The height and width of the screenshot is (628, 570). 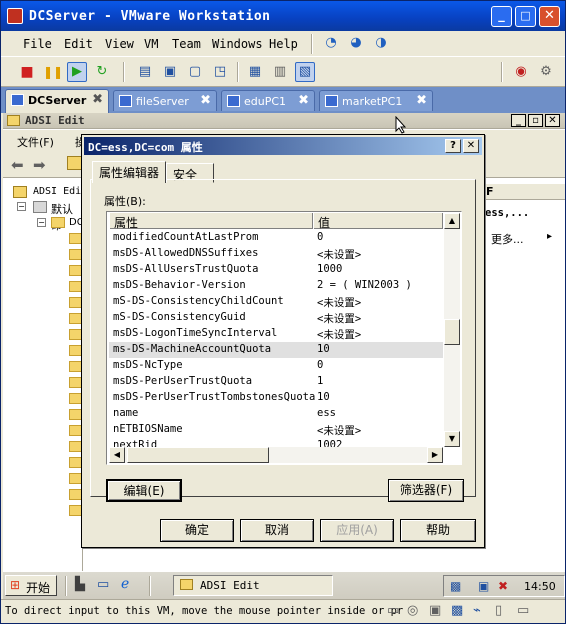 I want to click on ie-icon: ℯ, so click(x=125, y=584).